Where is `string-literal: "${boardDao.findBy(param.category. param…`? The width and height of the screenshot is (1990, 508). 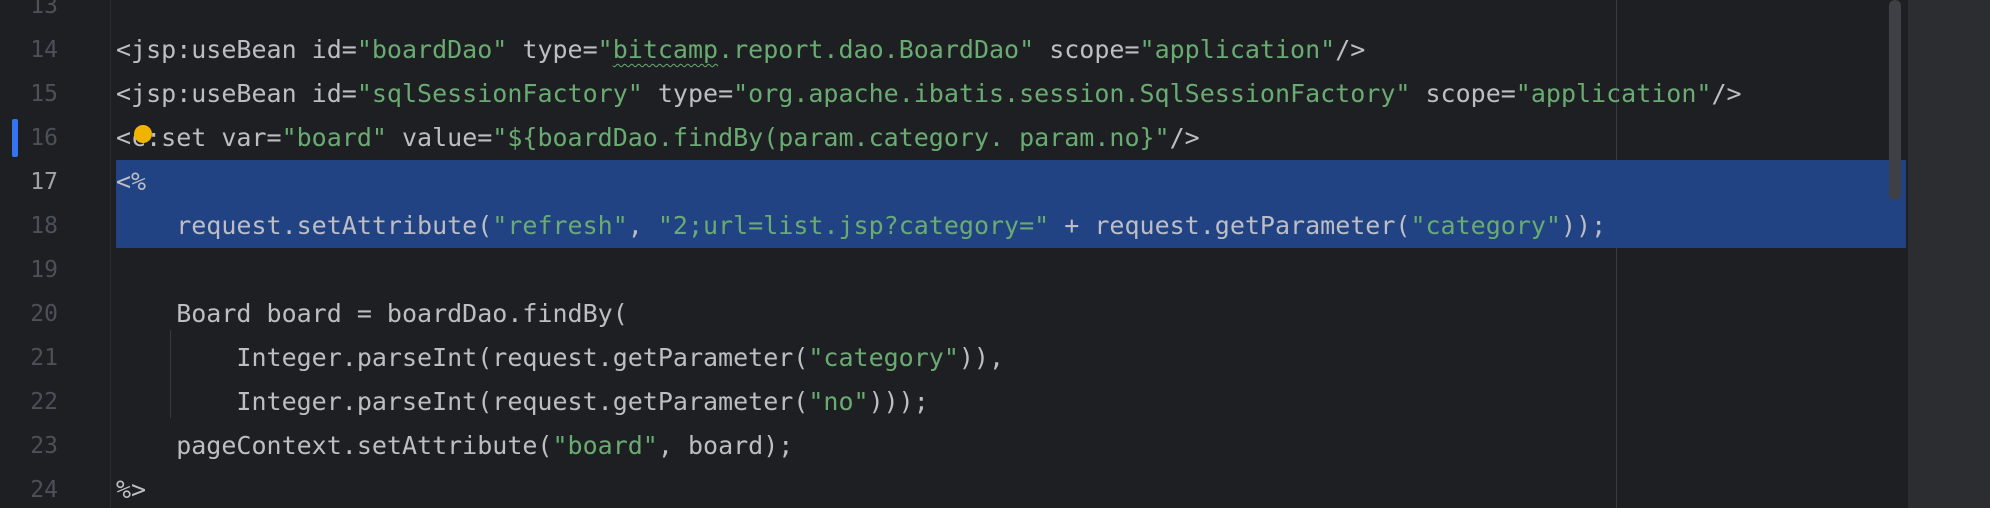
string-literal: "${boardDao.findBy(param.category. param… is located at coordinates (831, 137).